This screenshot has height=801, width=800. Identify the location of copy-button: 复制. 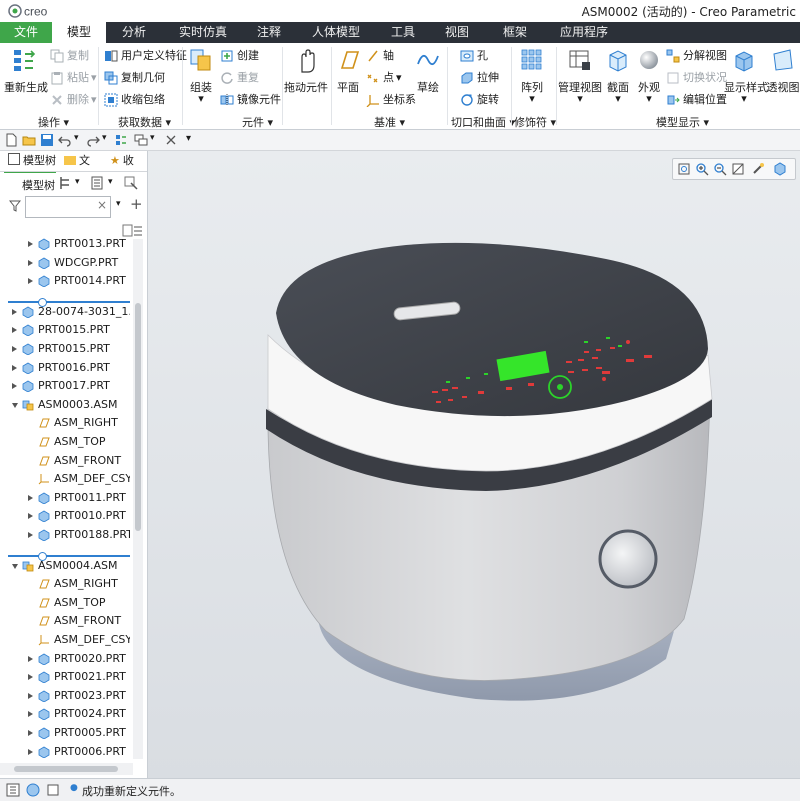
(69, 56).